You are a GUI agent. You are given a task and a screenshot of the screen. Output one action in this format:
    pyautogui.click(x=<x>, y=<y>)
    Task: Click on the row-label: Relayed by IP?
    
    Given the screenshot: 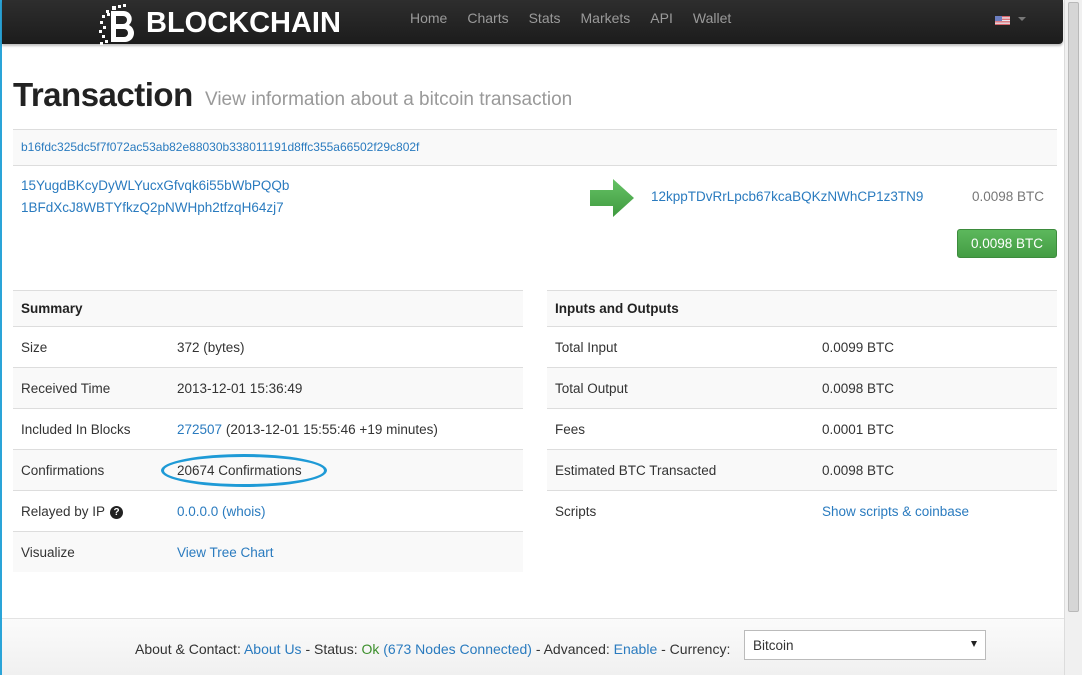 What is the action you would take?
    pyautogui.click(x=72, y=511)
    